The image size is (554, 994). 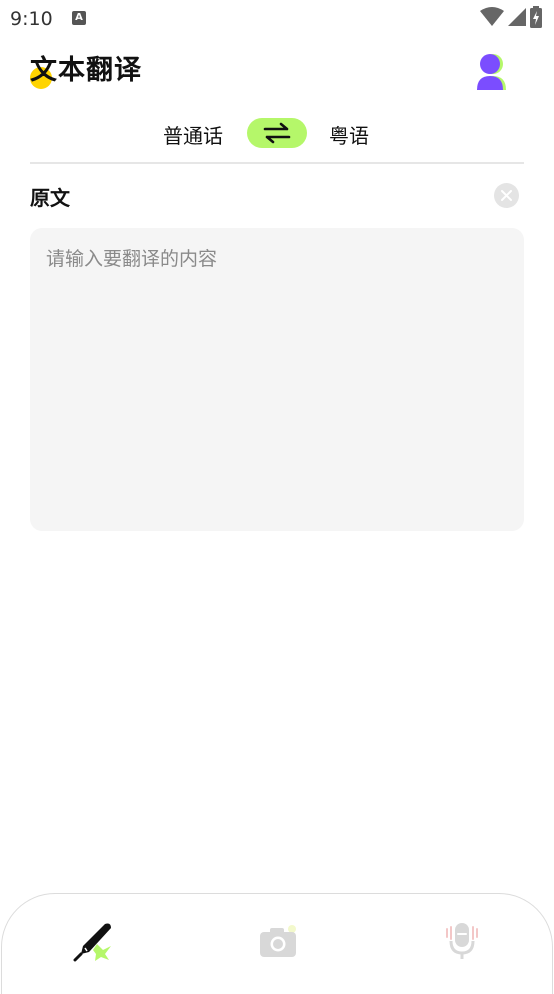 What do you see at coordinates (193, 134) in the screenshot?
I see `source-language-button: 普通话` at bounding box center [193, 134].